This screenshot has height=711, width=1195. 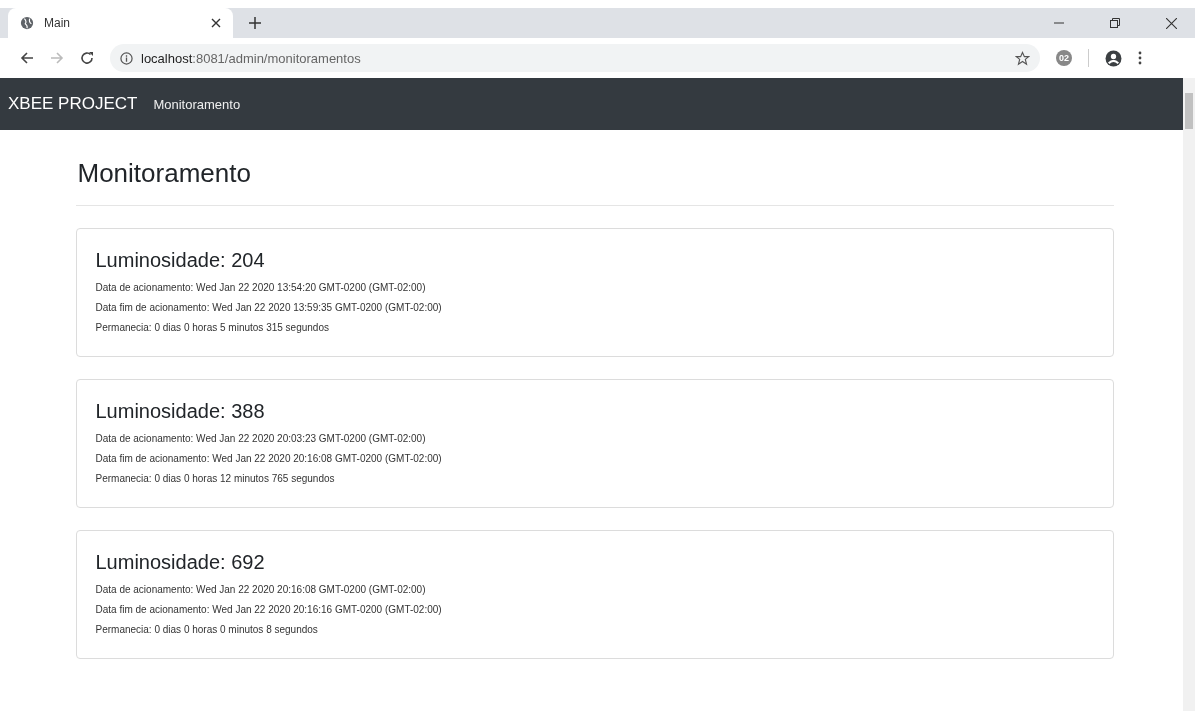 What do you see at coordinates (269, 609) in the screenshot?
I see `card-text: Data fim de acionamento: Wed Jan 22 2020 20:16:16 GMT-0200 (GMT-02:00)` at bounding box center [269, 609].